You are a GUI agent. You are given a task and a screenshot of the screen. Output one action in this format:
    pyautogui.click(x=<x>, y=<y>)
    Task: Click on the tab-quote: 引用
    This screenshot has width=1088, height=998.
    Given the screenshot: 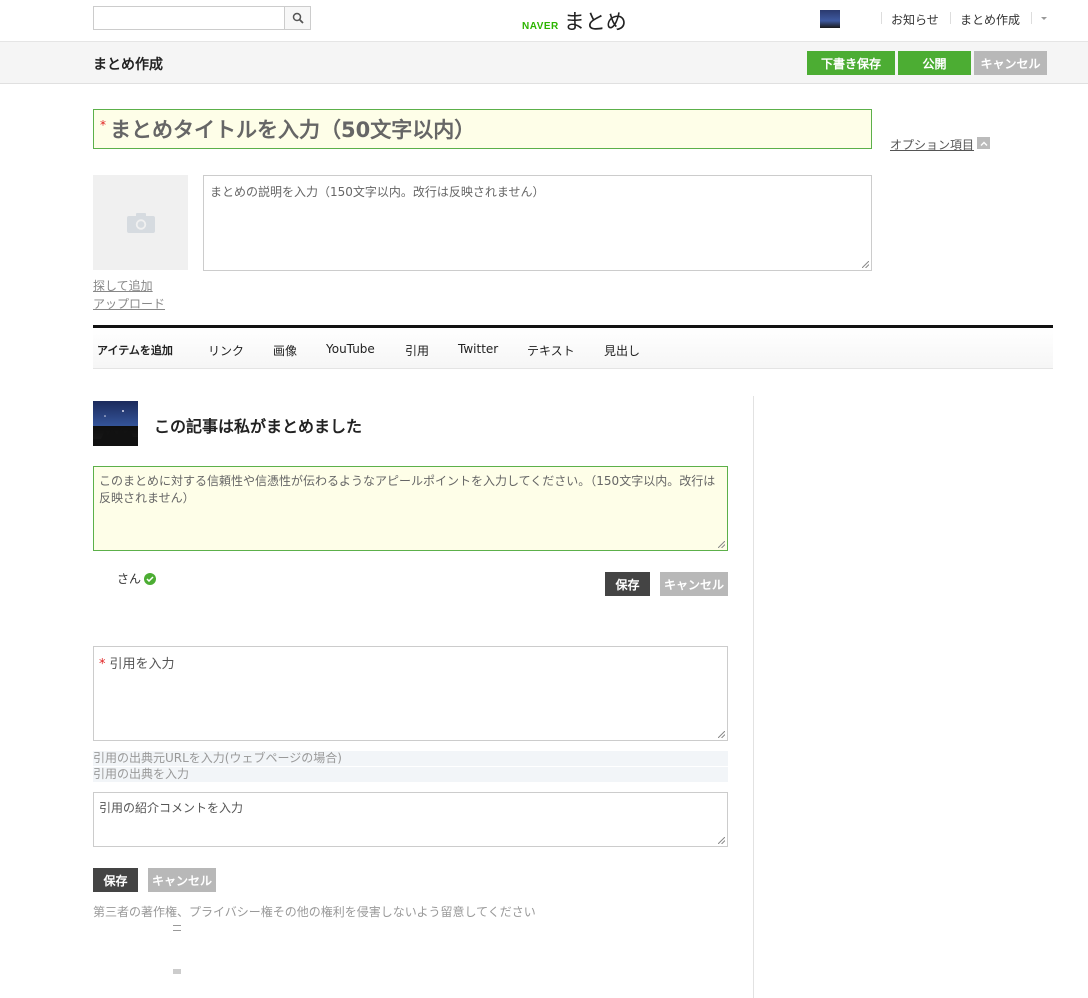 What is the action you would take?
    pyautogui.click(x=417, y=350)
    